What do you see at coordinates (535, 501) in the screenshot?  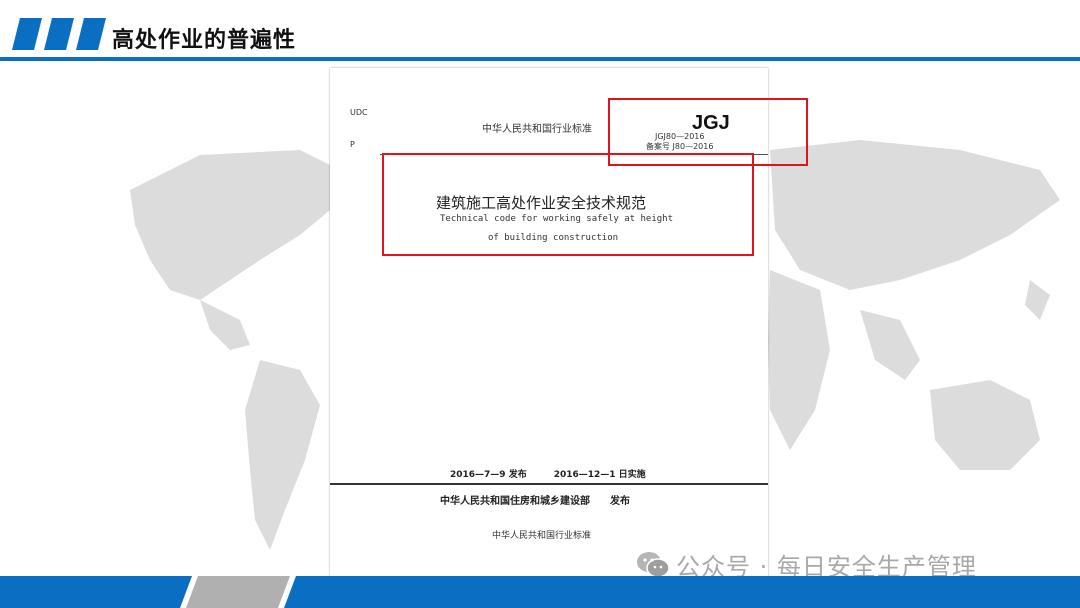 I see `issuer: 中华人民共和国住房和城乡建设部 发布` at bounding box center [535, 501].